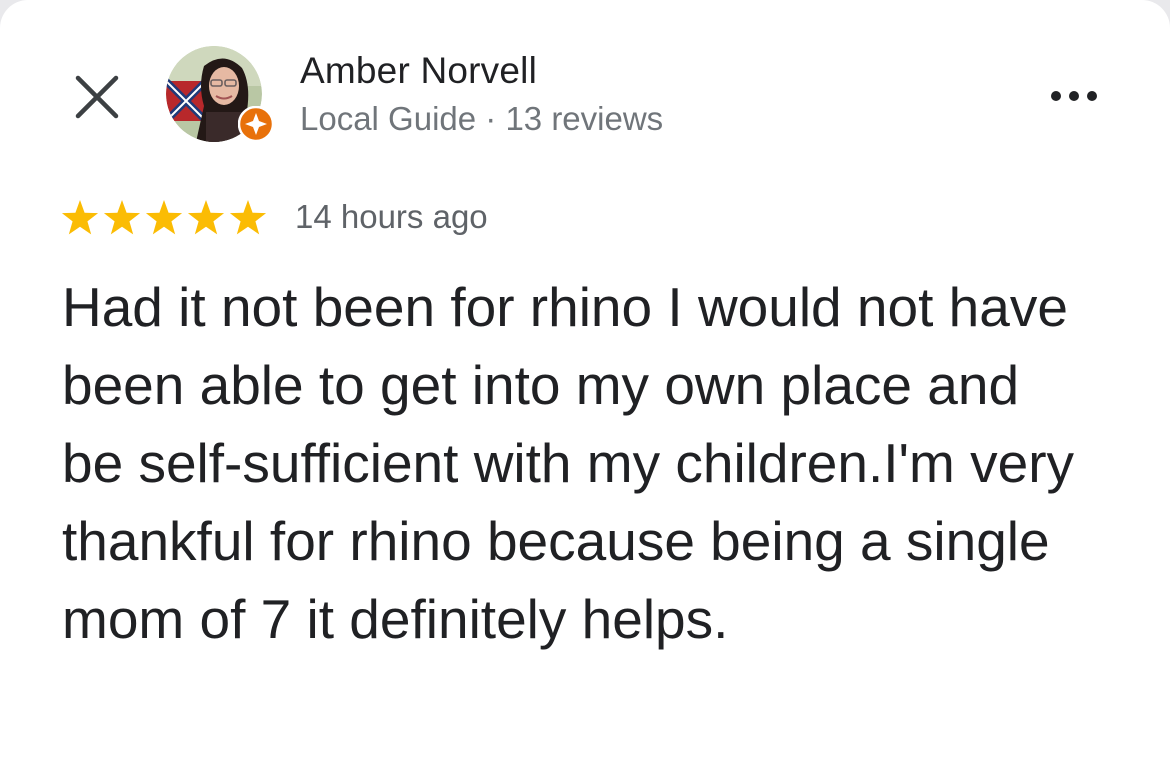 The height and width of the screenshot is (765, 1170). I want to click on close-icon, so click(97, 97).